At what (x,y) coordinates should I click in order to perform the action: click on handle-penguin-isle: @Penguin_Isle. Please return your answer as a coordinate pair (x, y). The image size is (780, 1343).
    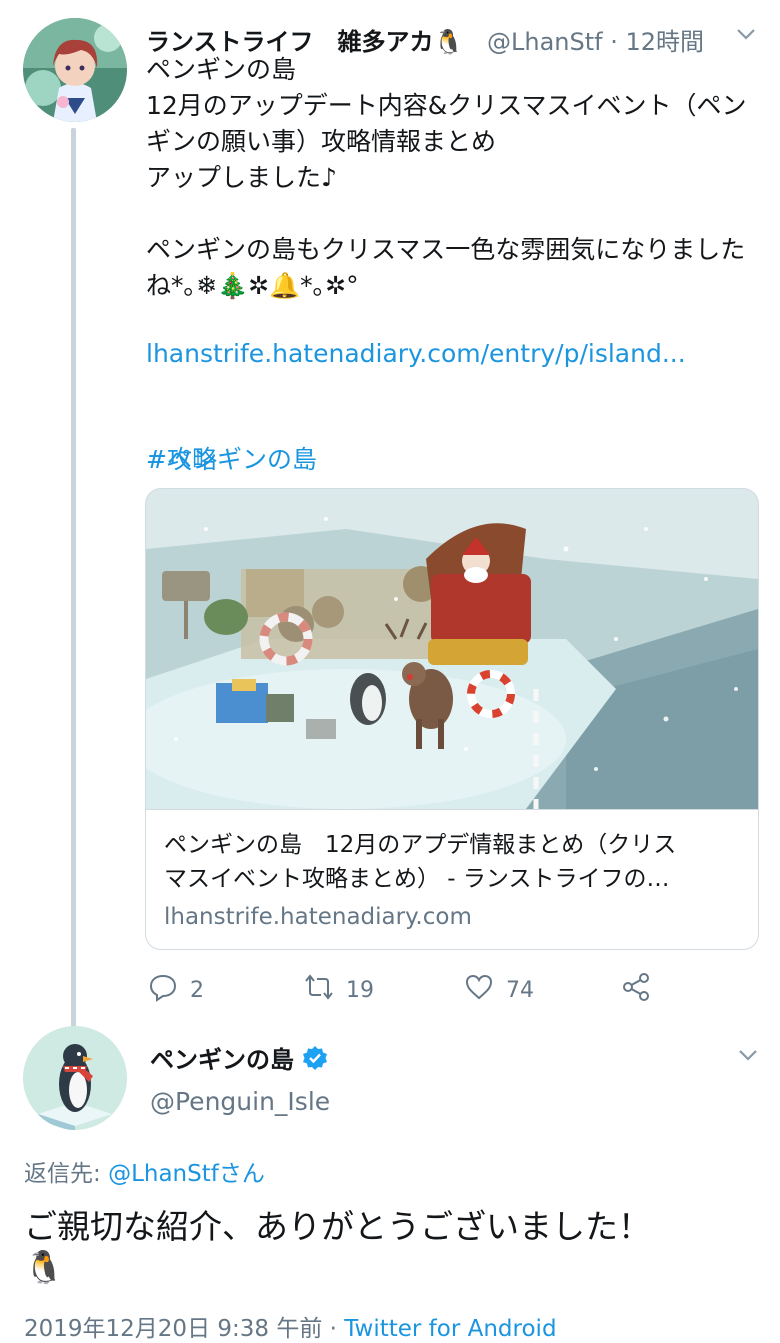
    Looking at the image, I should click on (240, 1101).